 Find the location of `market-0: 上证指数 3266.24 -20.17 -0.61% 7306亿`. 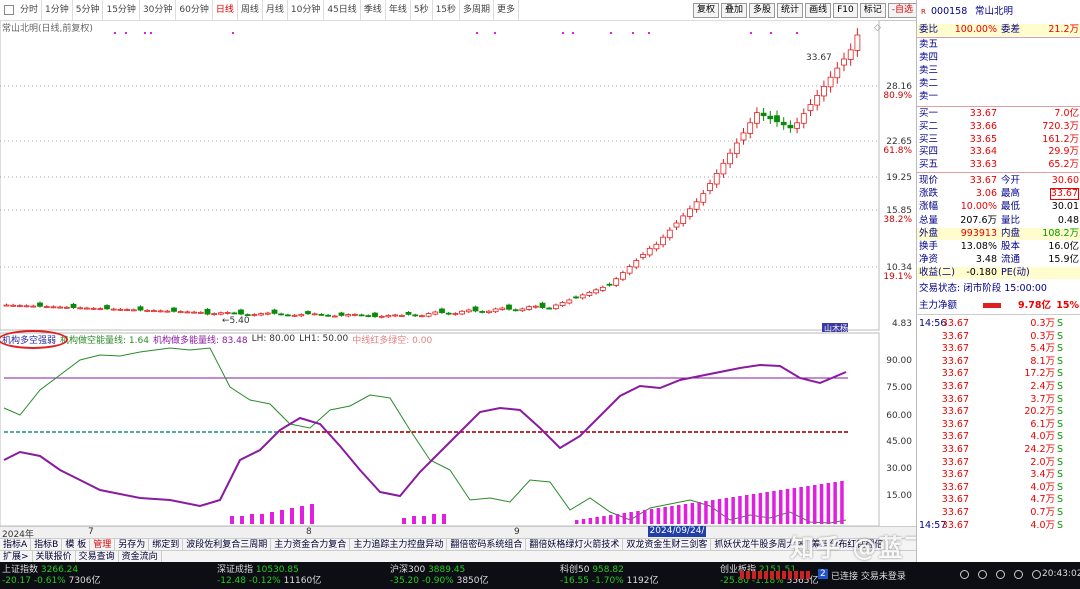

market-0: 上证指数 3266.24 -20.17 -0.61% 7306亿 is located at coordinates (51, 576).